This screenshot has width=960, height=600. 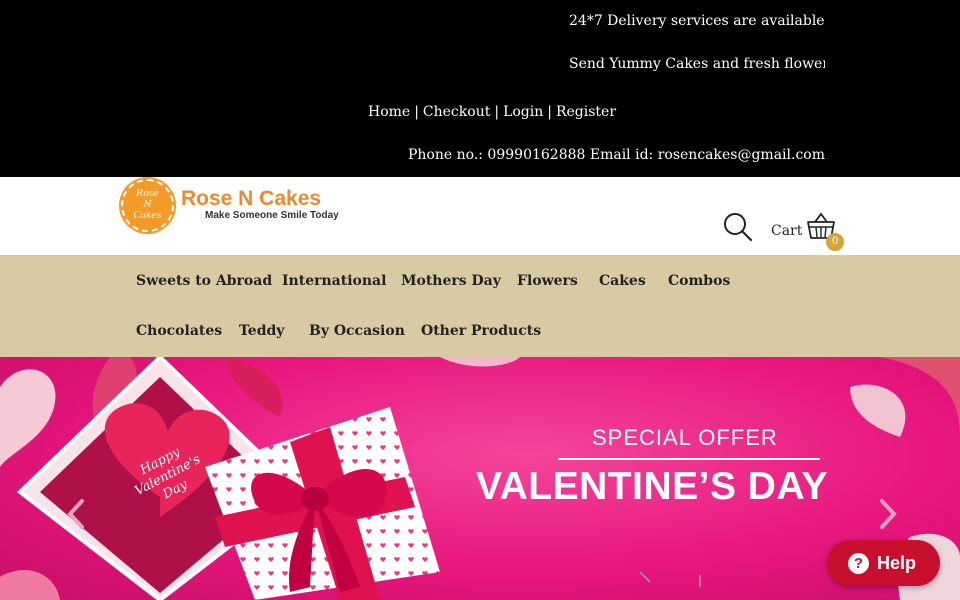 I want to click on announcement-marquee-delivery: 24*7 Delivery services are available.Sam, so click(x=697, y=21).